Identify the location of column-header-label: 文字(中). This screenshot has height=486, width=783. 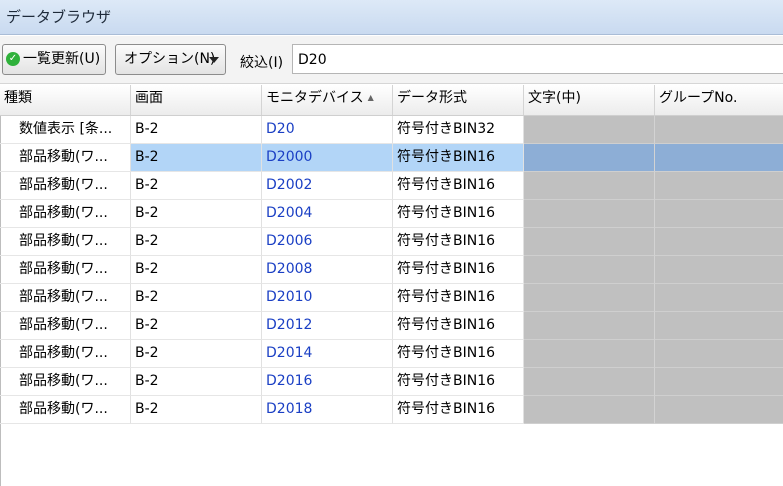
(554, 98).